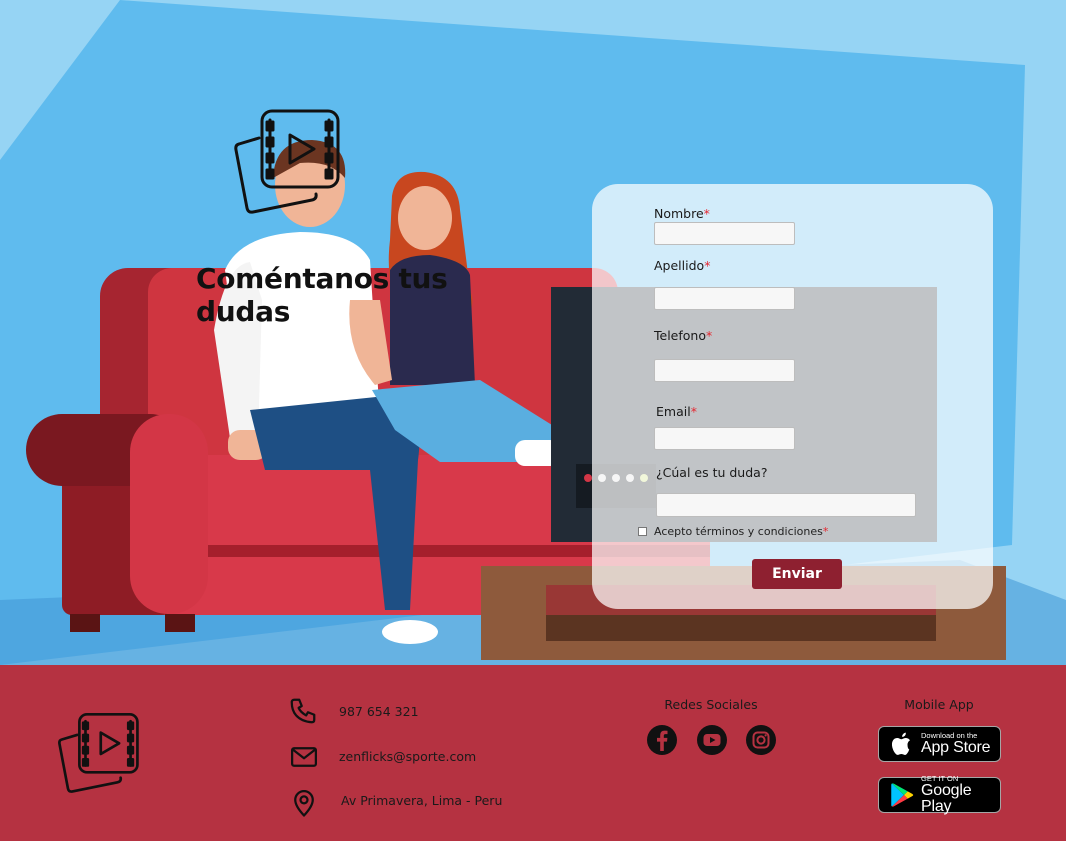 This screenshot has width=1066, height=841. Describe the element at coordinates (949, 735) in the screenshot. I see `app-store-caption: Download on the` at that location.